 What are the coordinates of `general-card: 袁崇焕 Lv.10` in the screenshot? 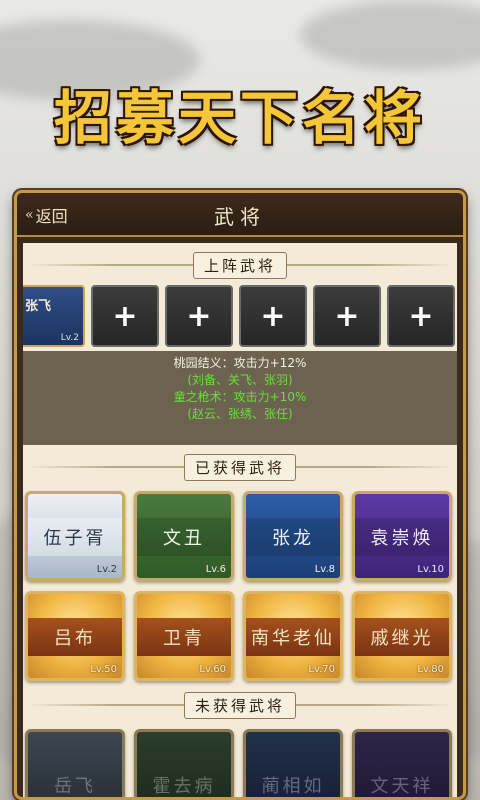 It's located at (402, 536).